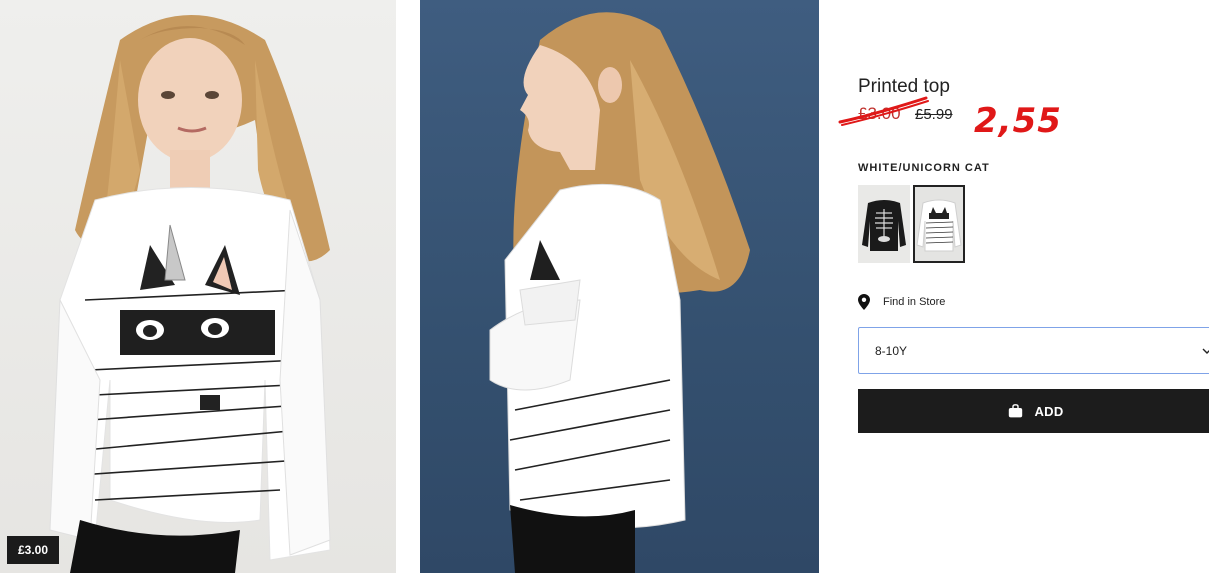 This screenshot has width=1209, height=573. I want to click on swatch-black-skeleton, so click(884, 224).